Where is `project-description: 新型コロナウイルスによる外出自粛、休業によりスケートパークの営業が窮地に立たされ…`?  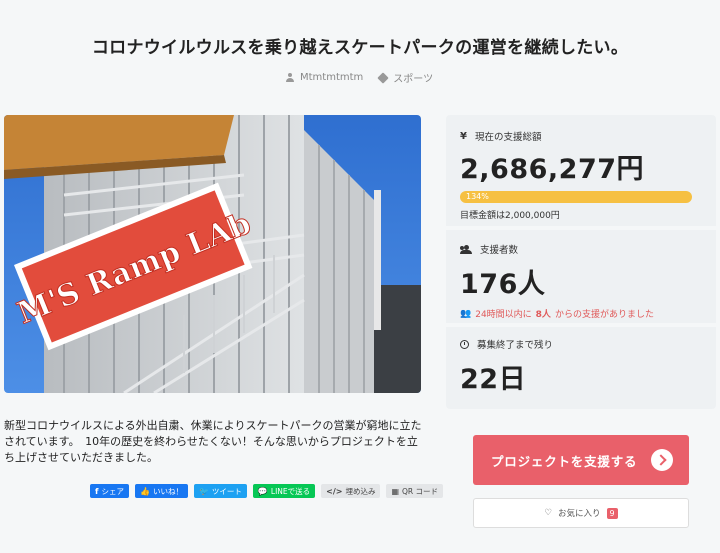
project-description: 新型コロナウイルスによる外出自粛、休業によりスケートパークの営業が窮地に立たされ… is located at coordinates (213, 441).